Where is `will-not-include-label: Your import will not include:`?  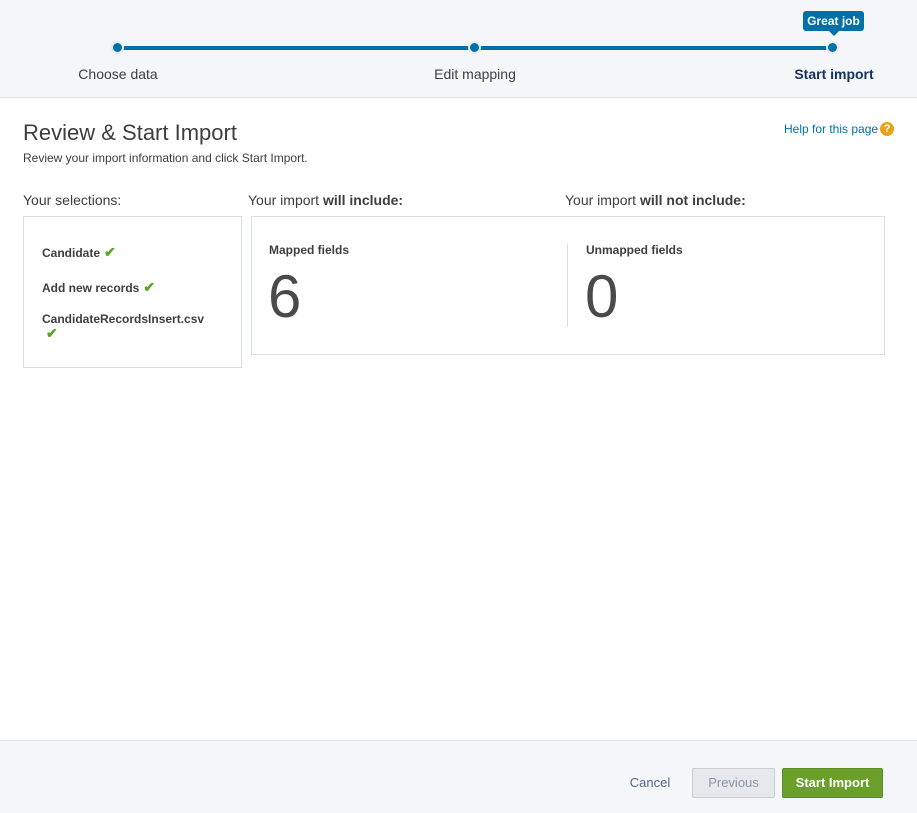 will-not-include-label: Your import will not include: is located at coordinates (655, 200).